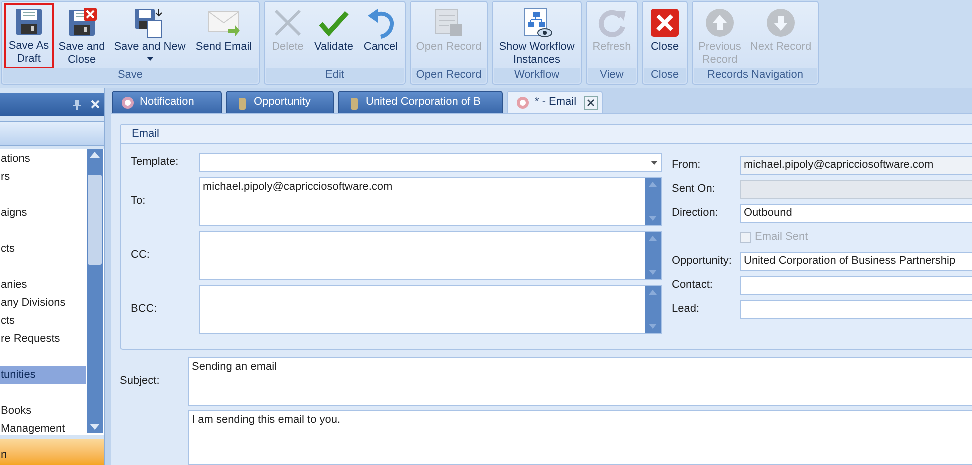 The height and width of the screenshot is (465, 972). What do you see at coordinates (288, 23) in the screenshot?
I see `x-mark-icon` at bounding box center [288, 23].